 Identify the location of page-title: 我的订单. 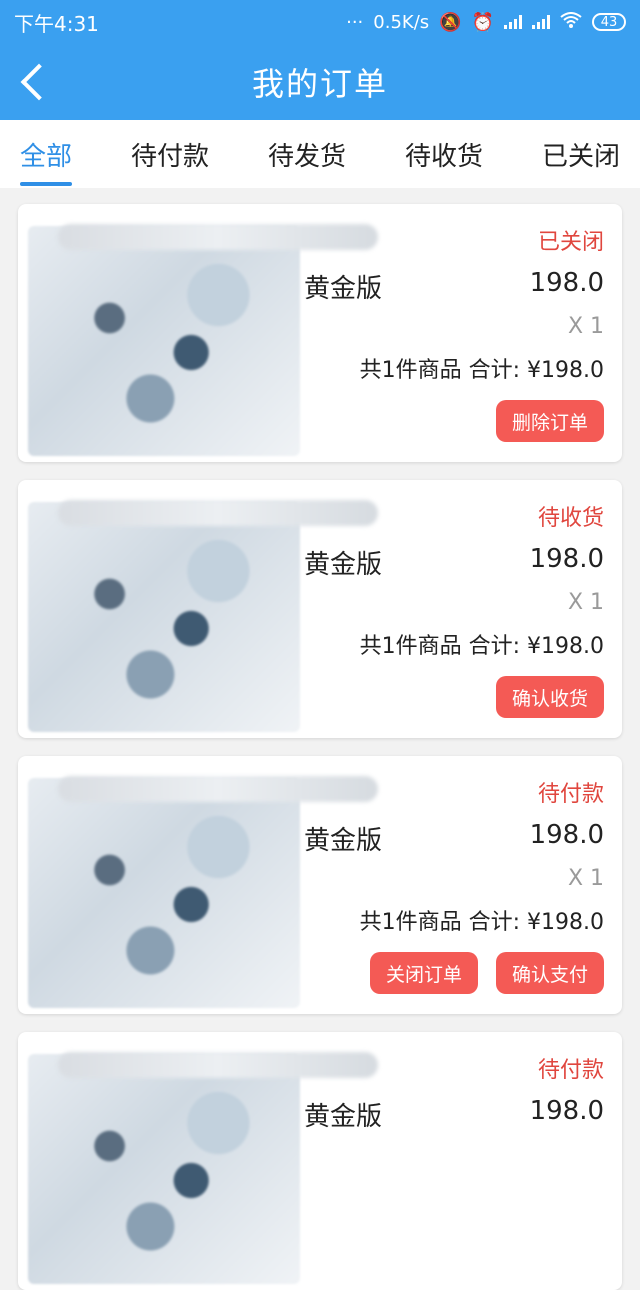
(319, 84).